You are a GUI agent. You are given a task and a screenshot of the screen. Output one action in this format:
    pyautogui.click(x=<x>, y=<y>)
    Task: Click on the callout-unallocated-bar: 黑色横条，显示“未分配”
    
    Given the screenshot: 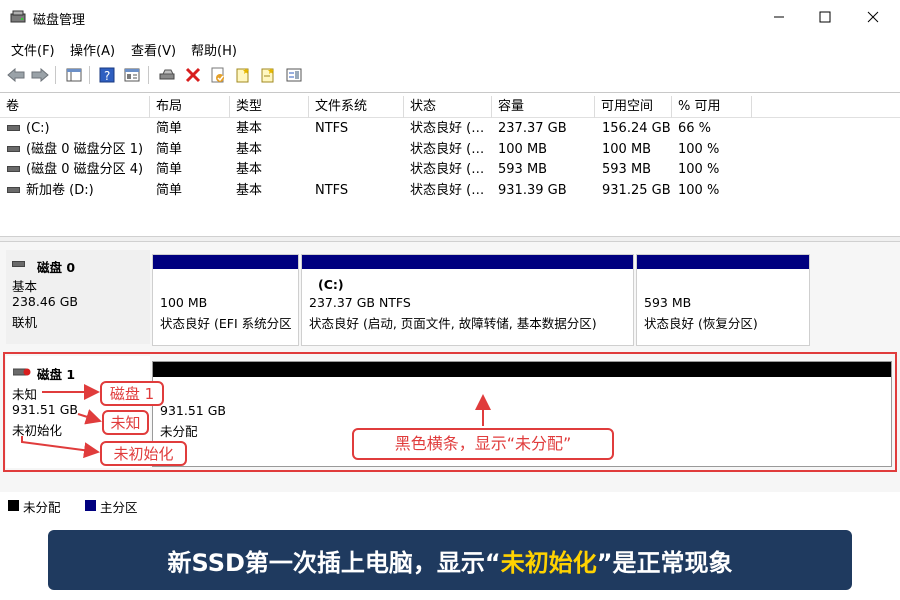 What is the action you would take?
    pyautogui.click(x=483, y=444)
    